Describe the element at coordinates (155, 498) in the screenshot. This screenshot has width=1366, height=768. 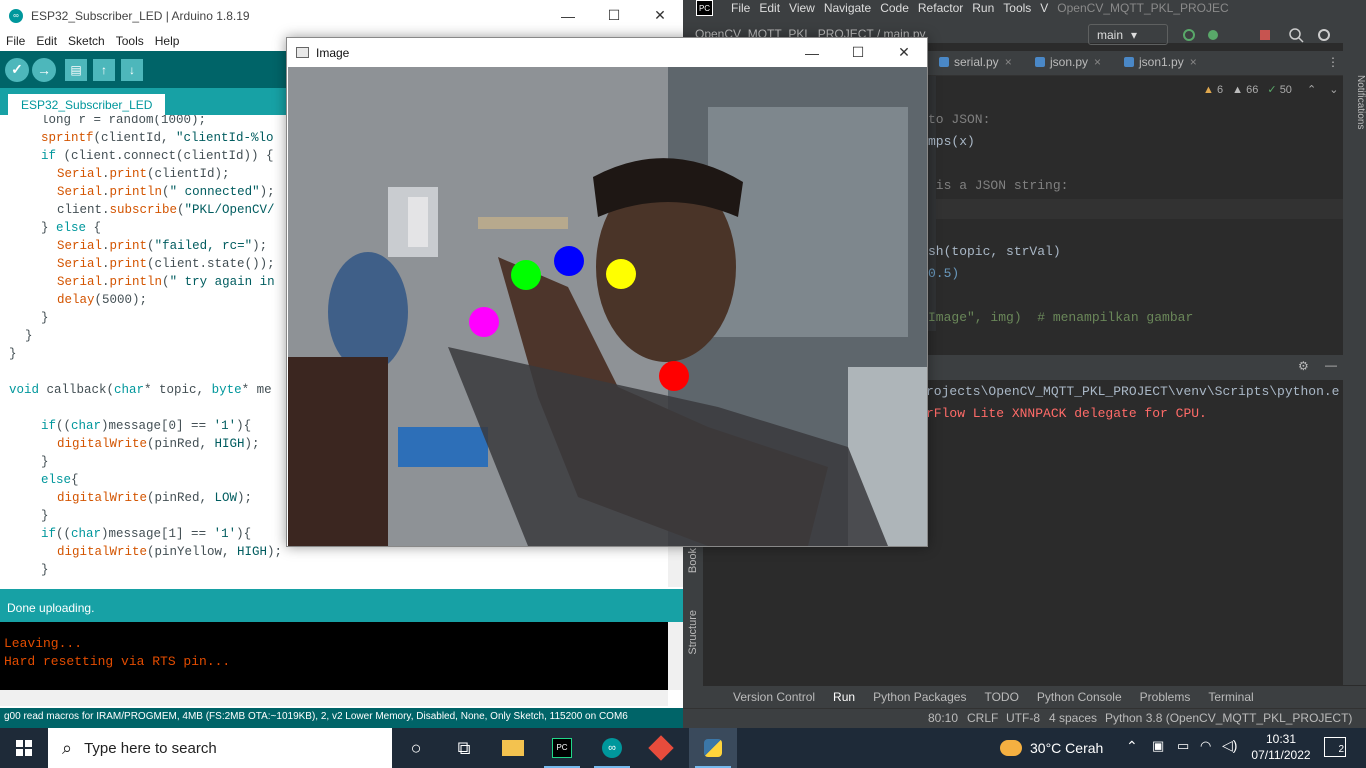
I see `code-line: digitalWrite(pinRed, LOW);` at that location.